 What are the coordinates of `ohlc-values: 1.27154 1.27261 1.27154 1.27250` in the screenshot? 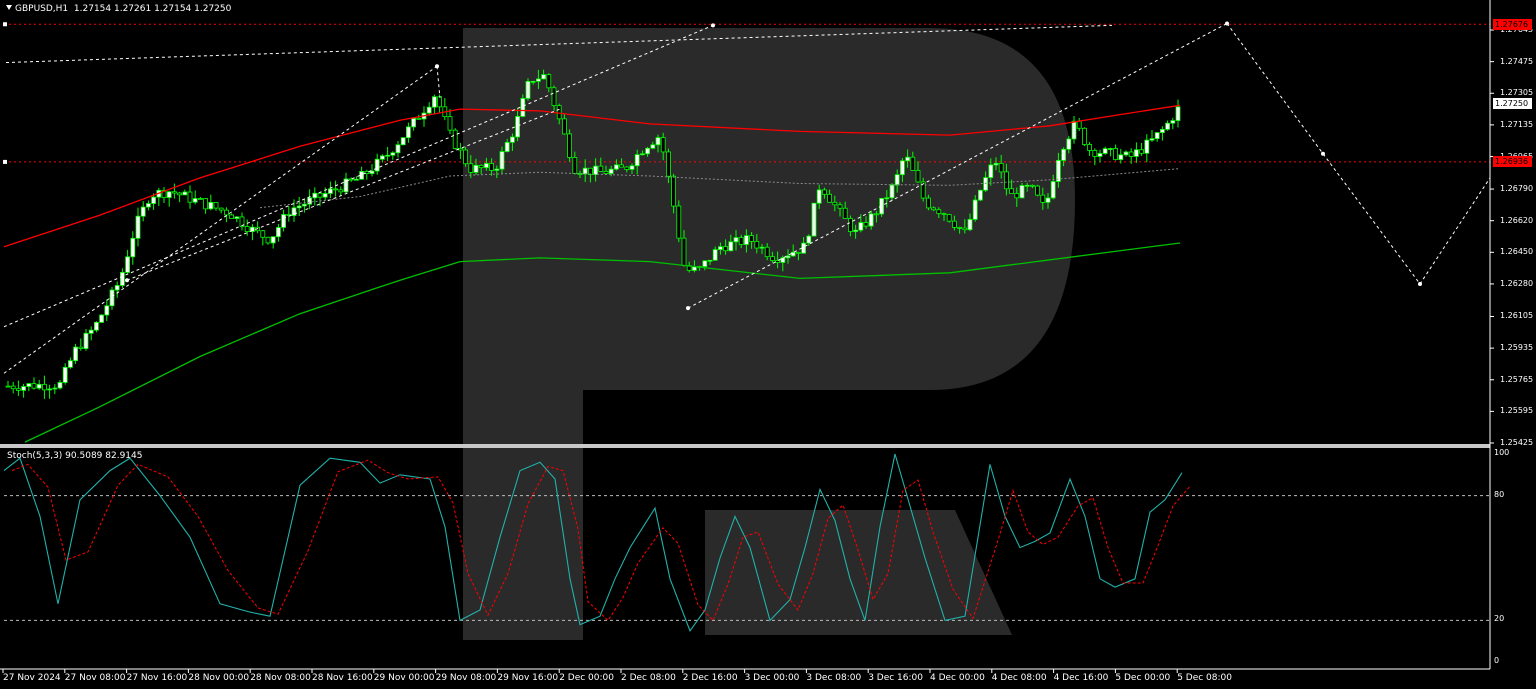 It's located at (152, 9).